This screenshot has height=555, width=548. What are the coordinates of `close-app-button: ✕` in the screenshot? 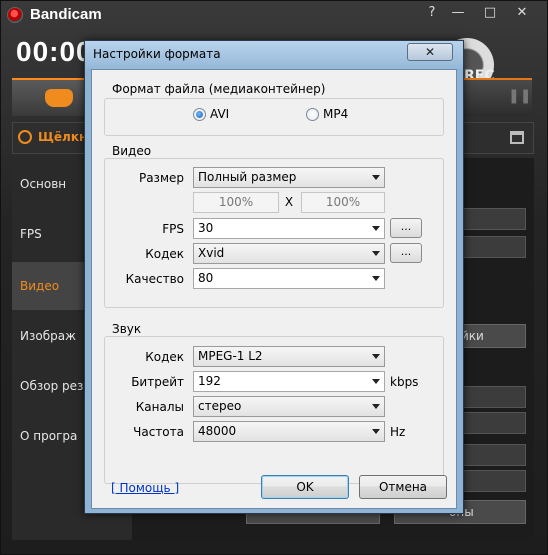 It's located at (522, 13).